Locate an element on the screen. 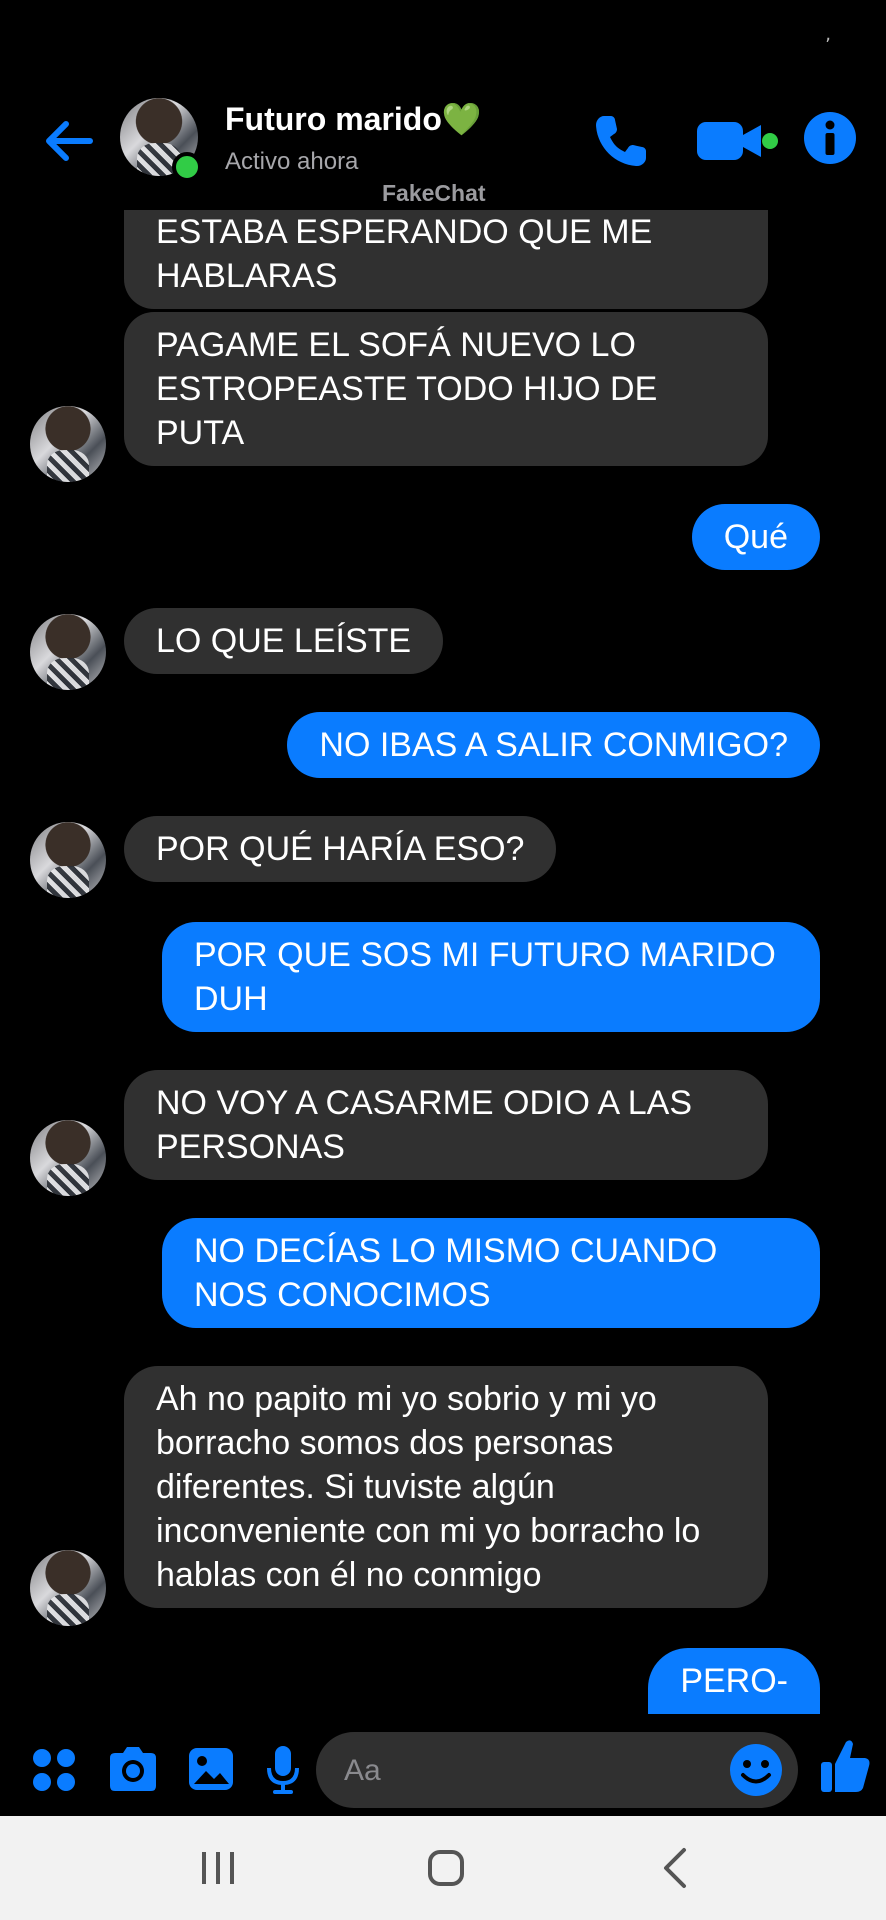 This screenshot has width=886, height=1920. incoming-message: LO QUE LEÍSTE is located at coordinates (284, 641).